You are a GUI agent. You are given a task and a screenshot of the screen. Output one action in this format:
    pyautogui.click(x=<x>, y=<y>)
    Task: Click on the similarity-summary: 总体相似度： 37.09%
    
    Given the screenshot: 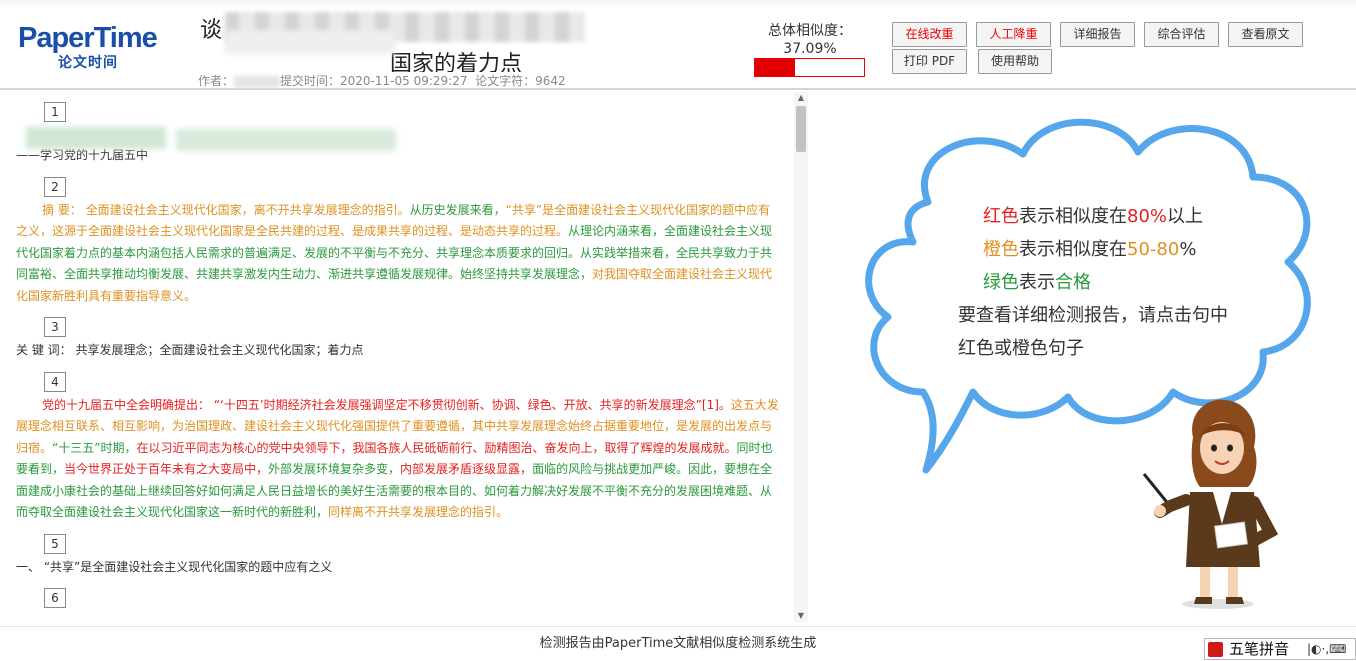 What is the action you would take?
    pyautogui.click(x=810, y=38)
    